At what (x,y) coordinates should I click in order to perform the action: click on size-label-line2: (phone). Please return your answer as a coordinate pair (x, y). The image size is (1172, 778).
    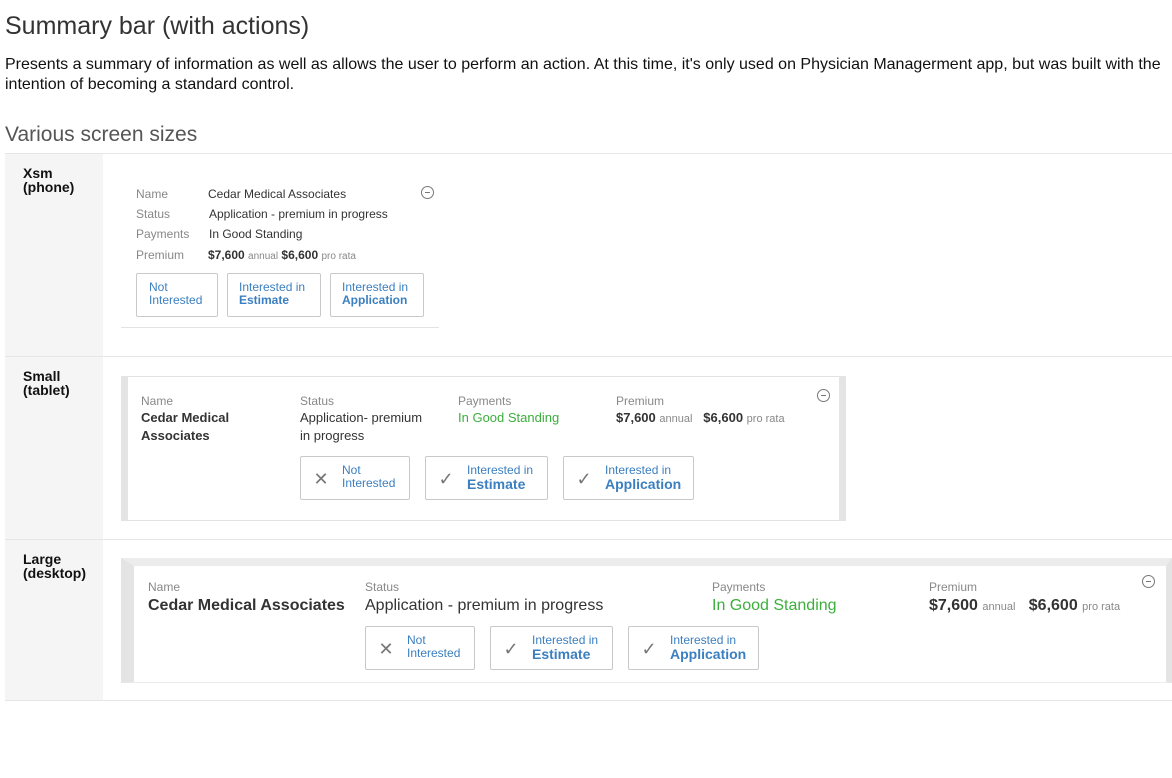
    Looking at the image, I should click on (49, 187).